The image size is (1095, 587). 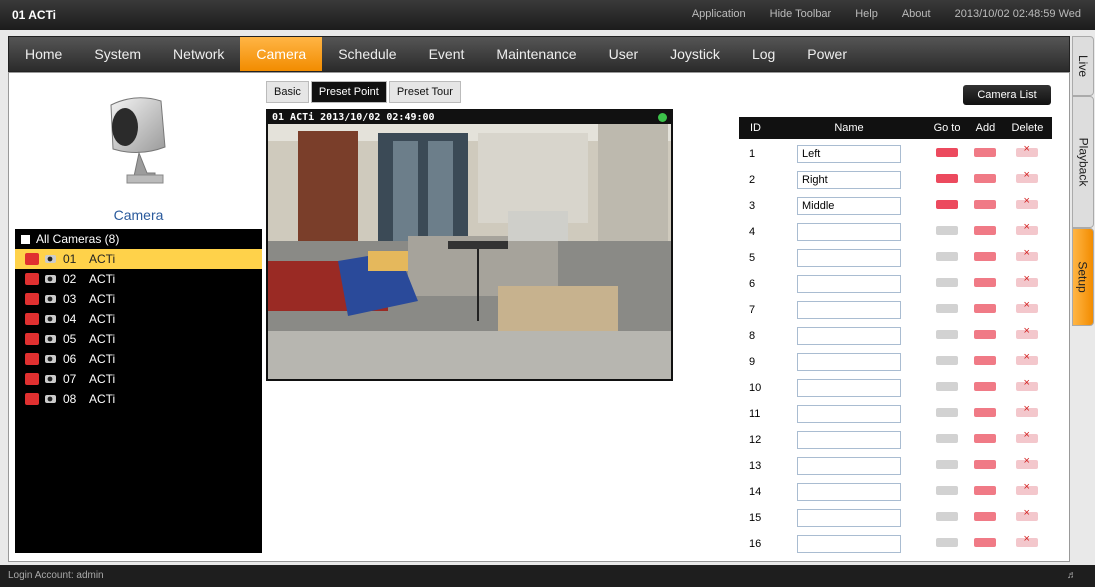 I want to click on menu-schedule: Schedule, so click(x=367, y=54).